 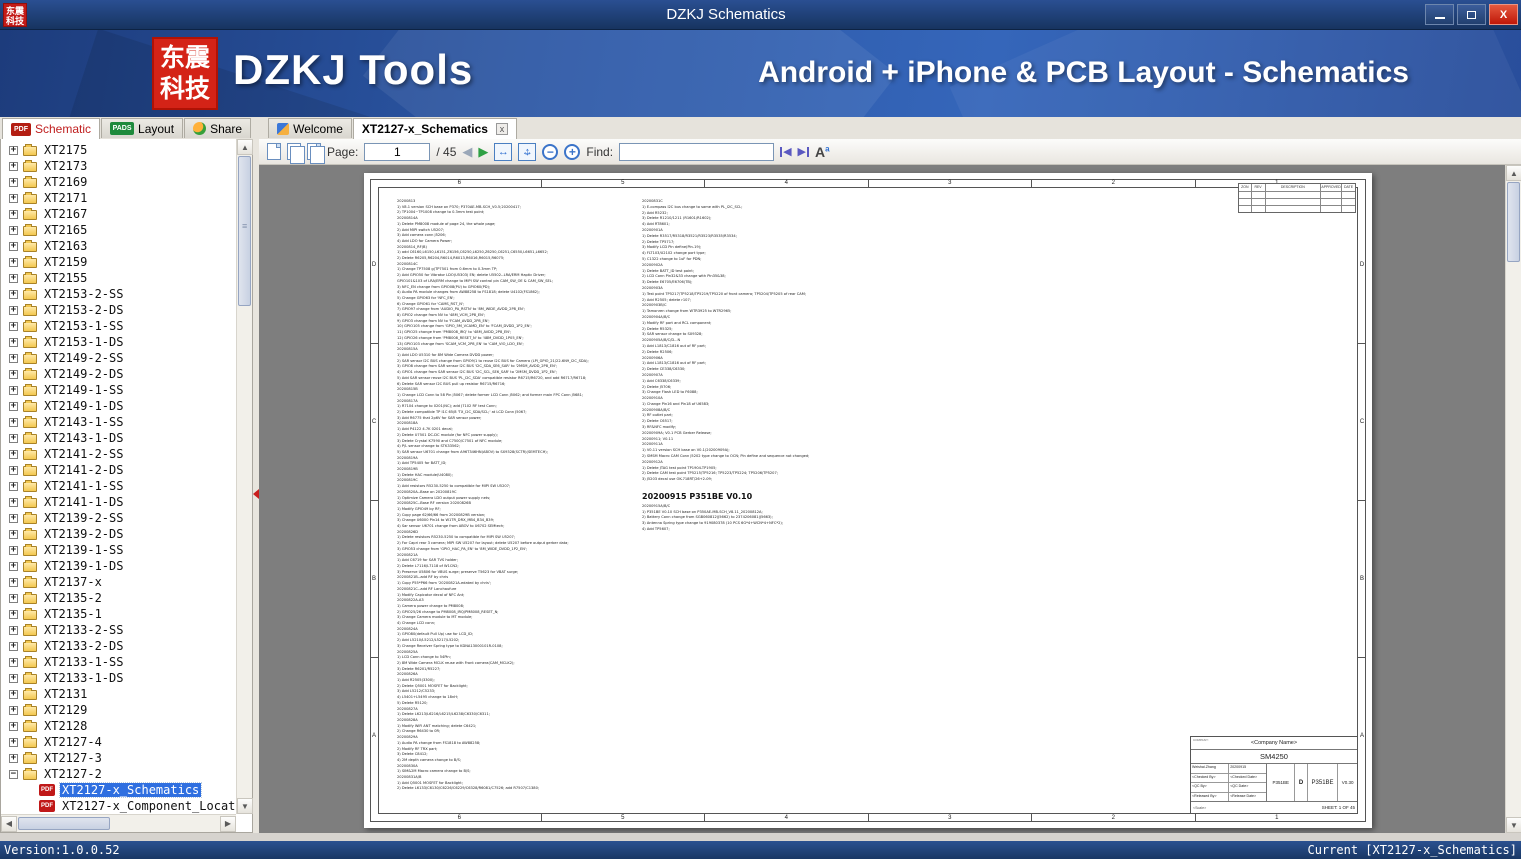 I want to click on sidebar-folder-item: + XT2129, so click(x=118, y=710).